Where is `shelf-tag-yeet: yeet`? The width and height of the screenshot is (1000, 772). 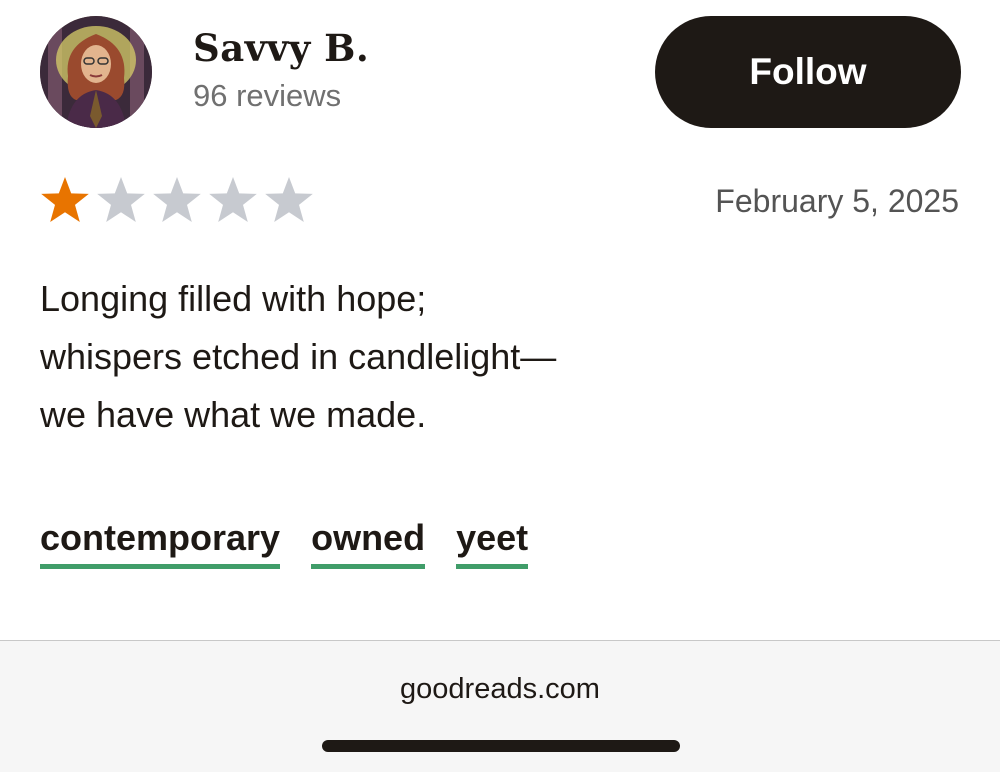
shelf-tag-yeet: yeet is located at coordinates (492, 542).